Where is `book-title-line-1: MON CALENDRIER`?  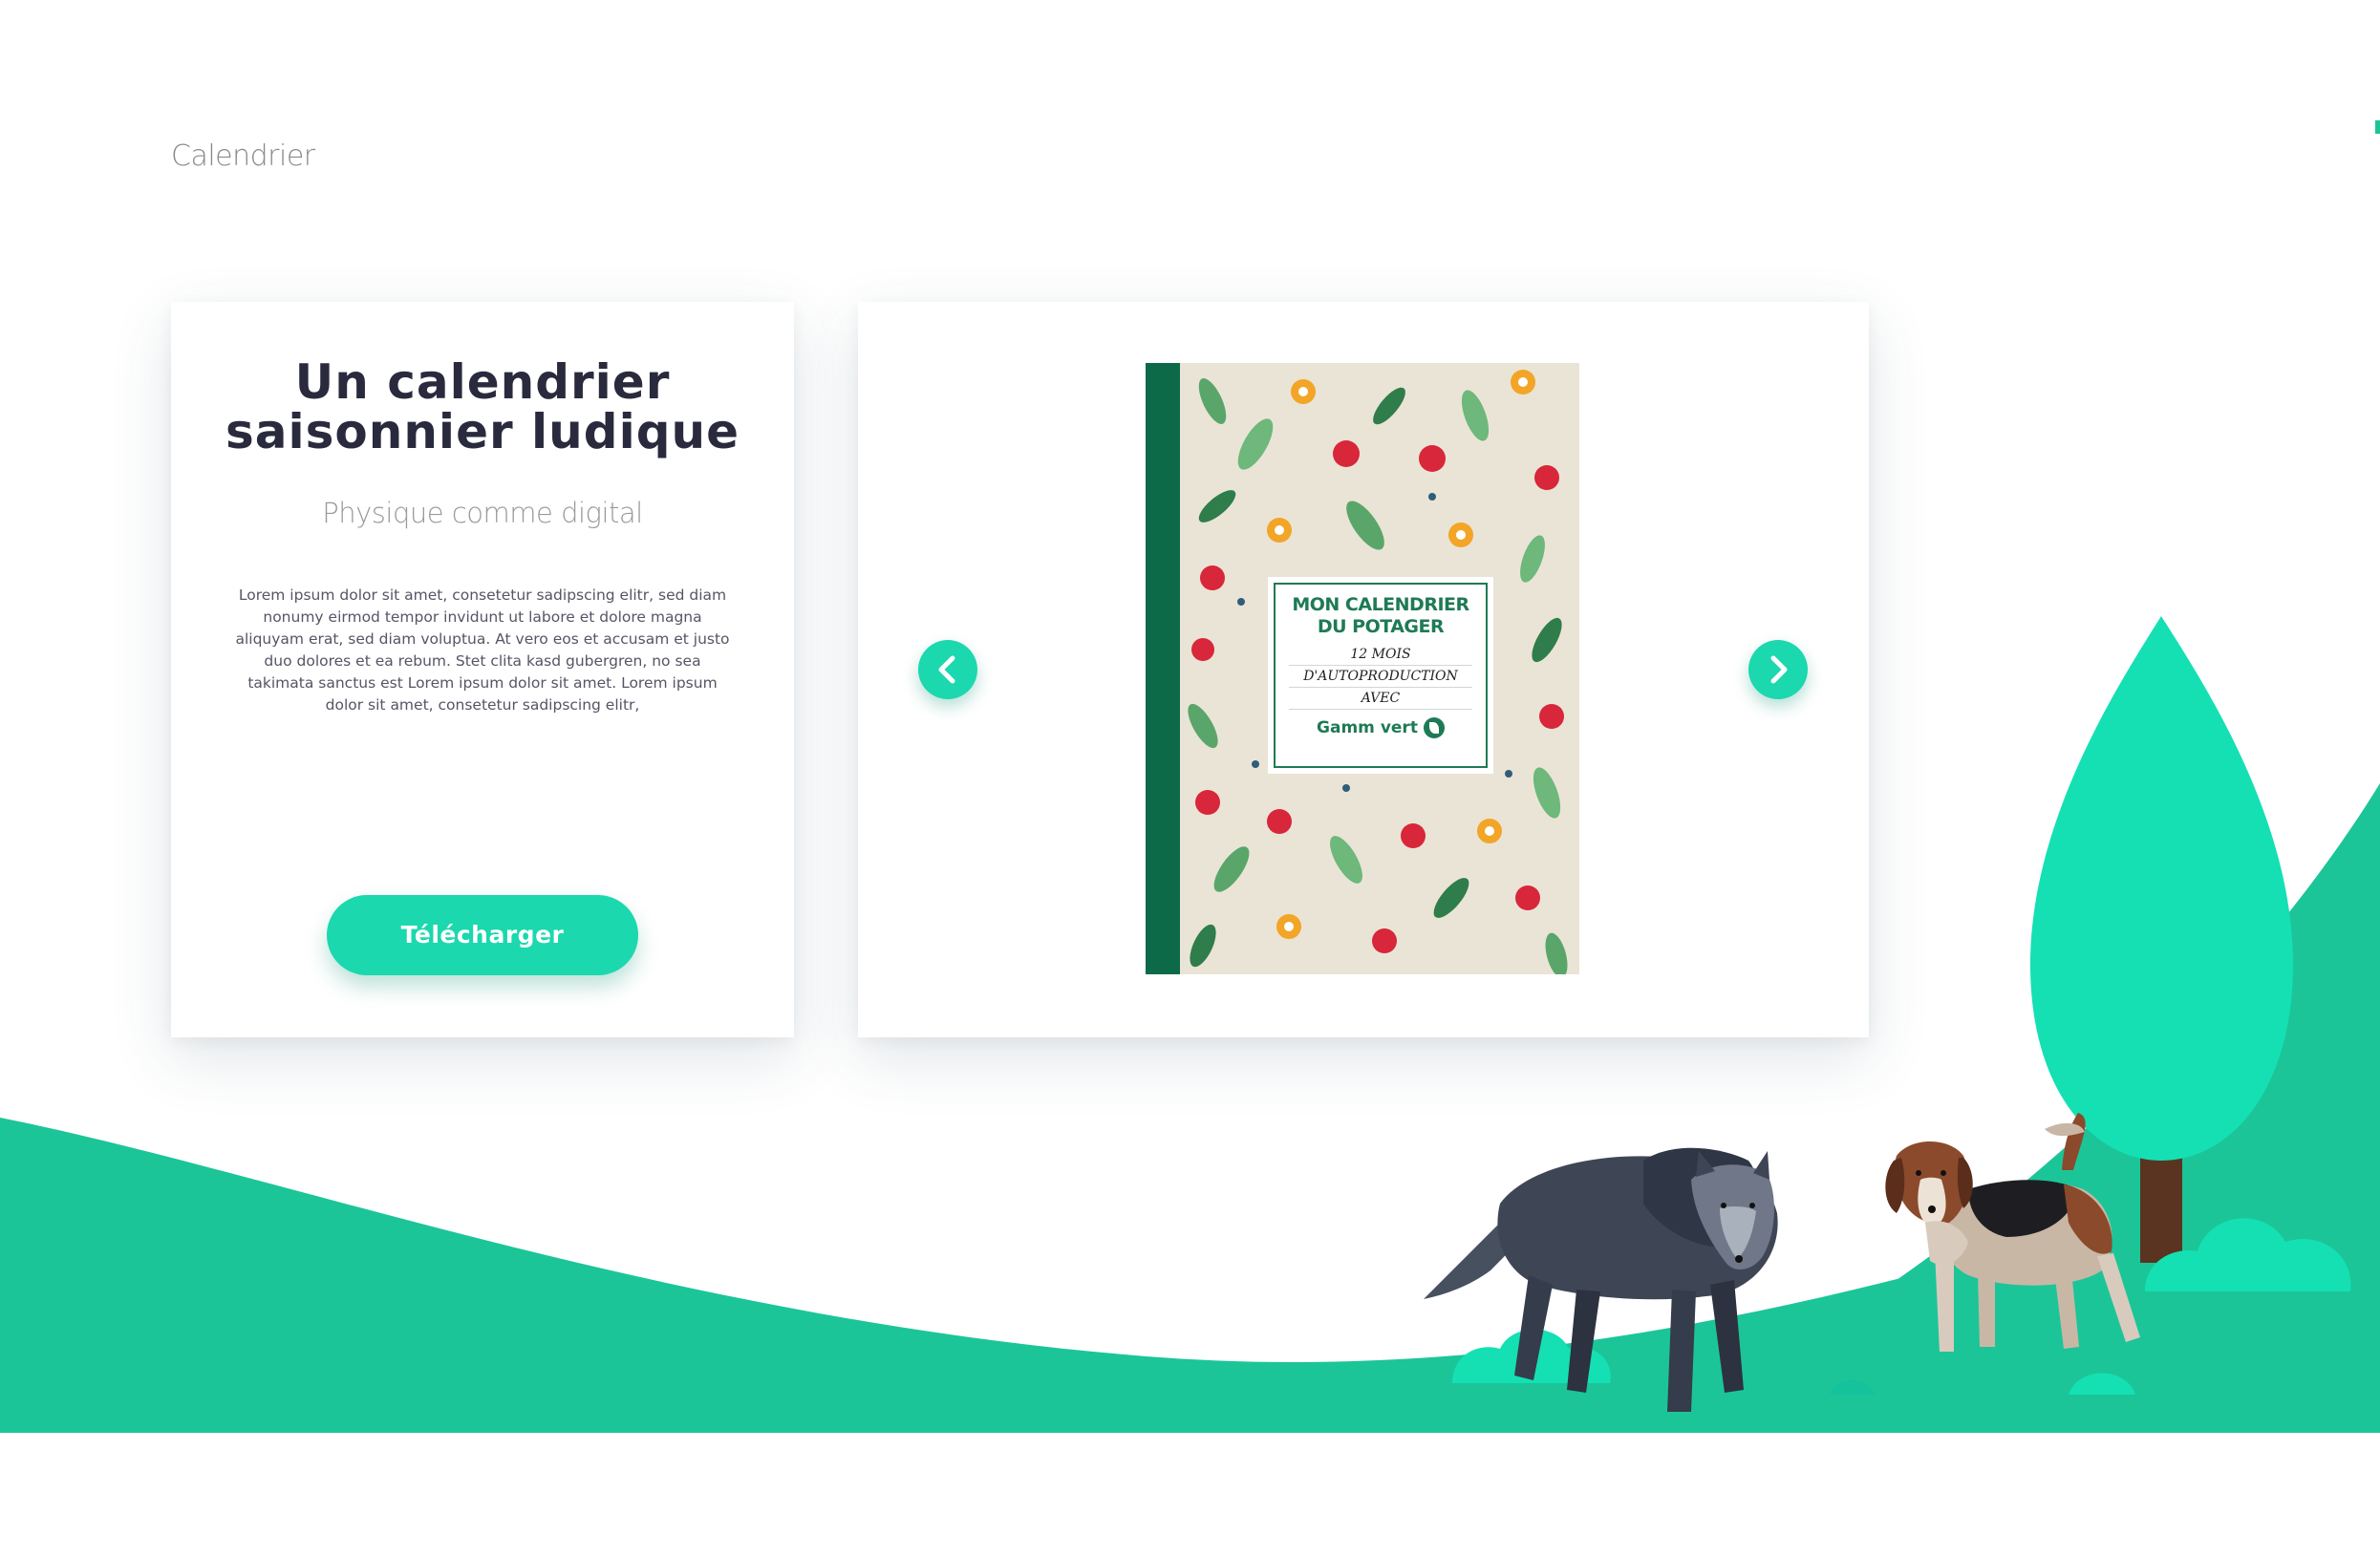
book-title-line-1: MON CALENDRIER is located at coordinates (1380, 605).